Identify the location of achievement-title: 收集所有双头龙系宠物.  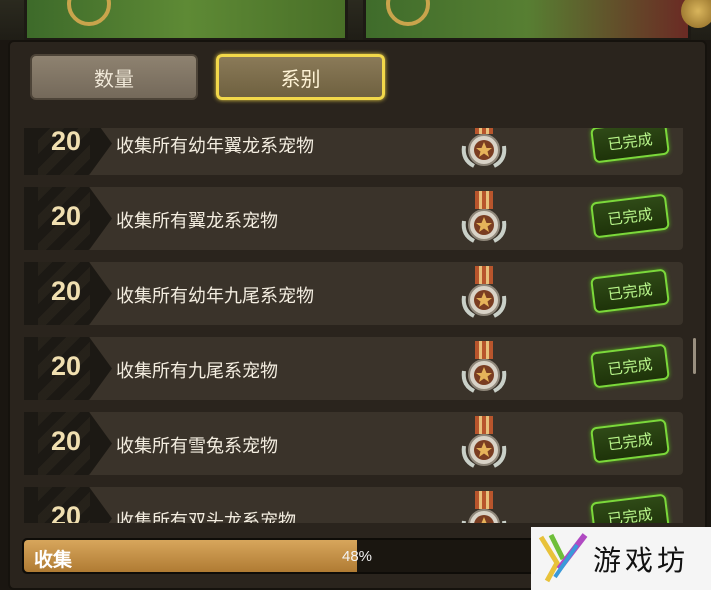
(206, 517).